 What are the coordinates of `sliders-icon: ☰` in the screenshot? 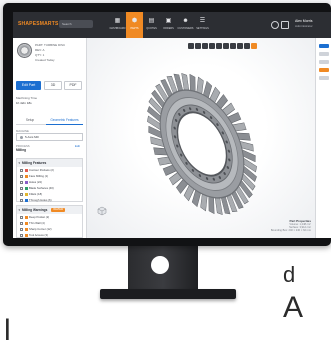 It's located at (202, 21).